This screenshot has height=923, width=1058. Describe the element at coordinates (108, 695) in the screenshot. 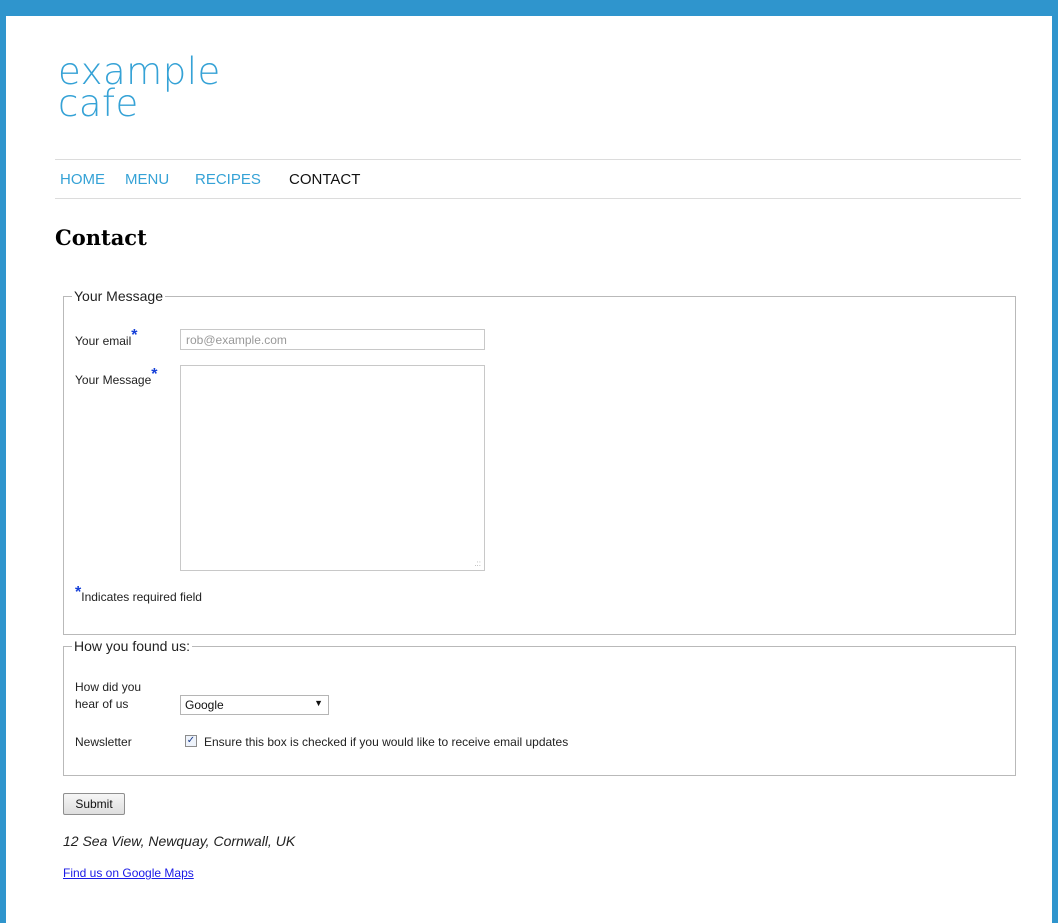

I see `hear-label: How did you hear of us` at that location.